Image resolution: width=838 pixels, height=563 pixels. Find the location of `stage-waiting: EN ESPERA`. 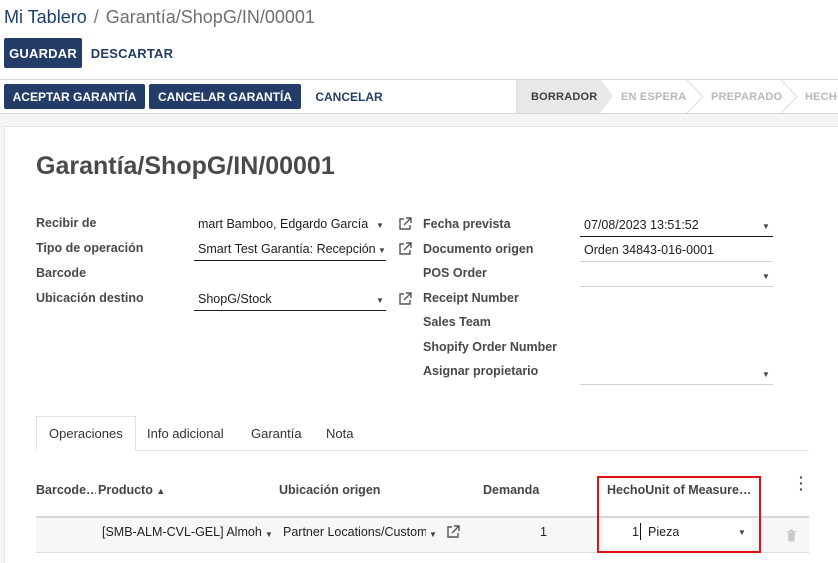

stage-waiting: EN ESPERA is located at coordinates (646, 96).